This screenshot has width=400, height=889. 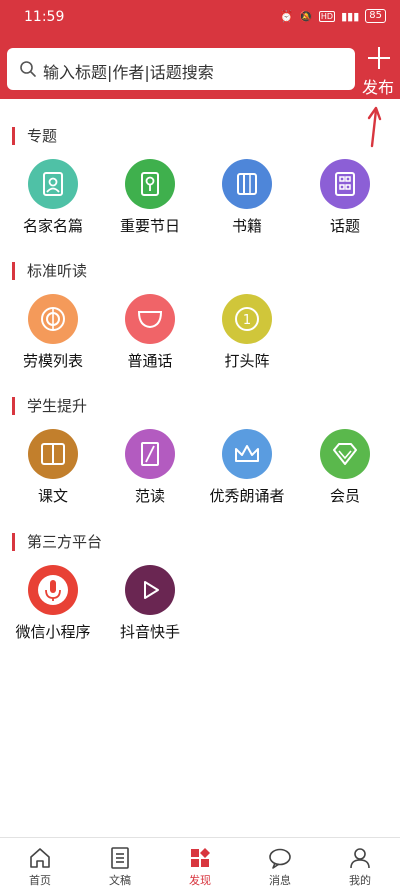 I want to click on search-input: 输入标题|作者|话题搜索, so click(x=181, y=69).